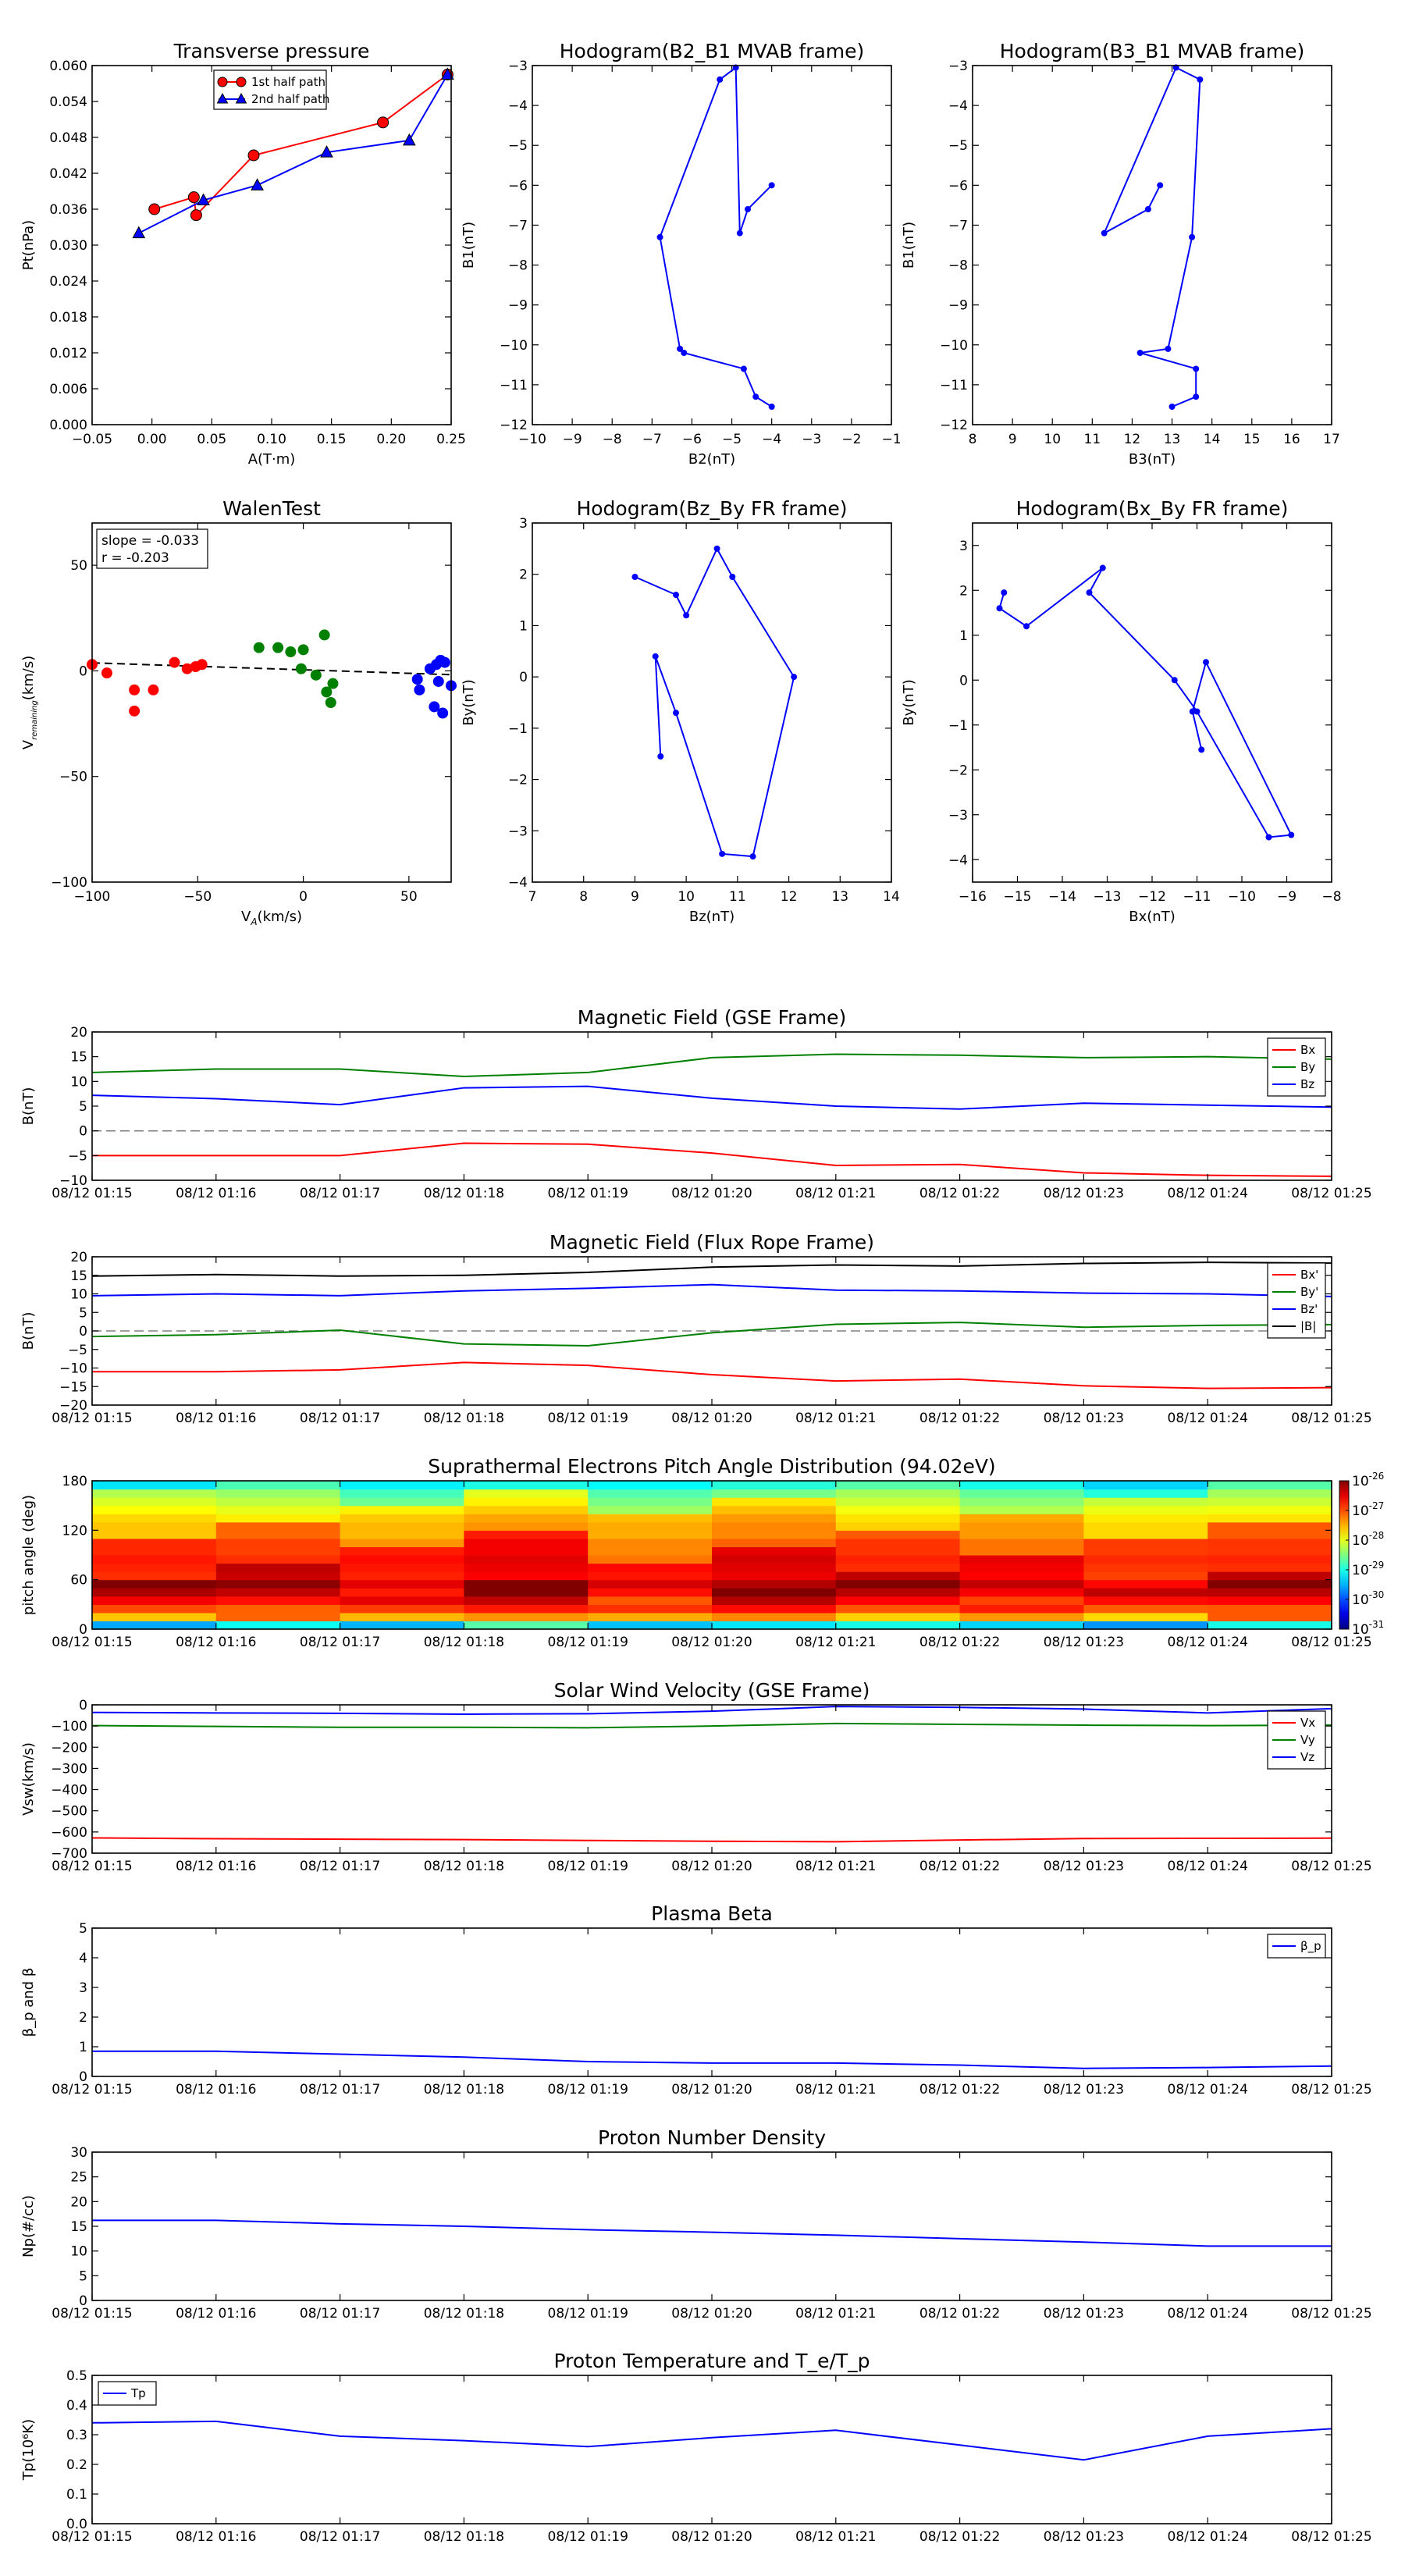  What do you see at coordinates (73, 1406) in the screenshot?
I see `y-tick-label: −20` at bounding box center [73, 1406].